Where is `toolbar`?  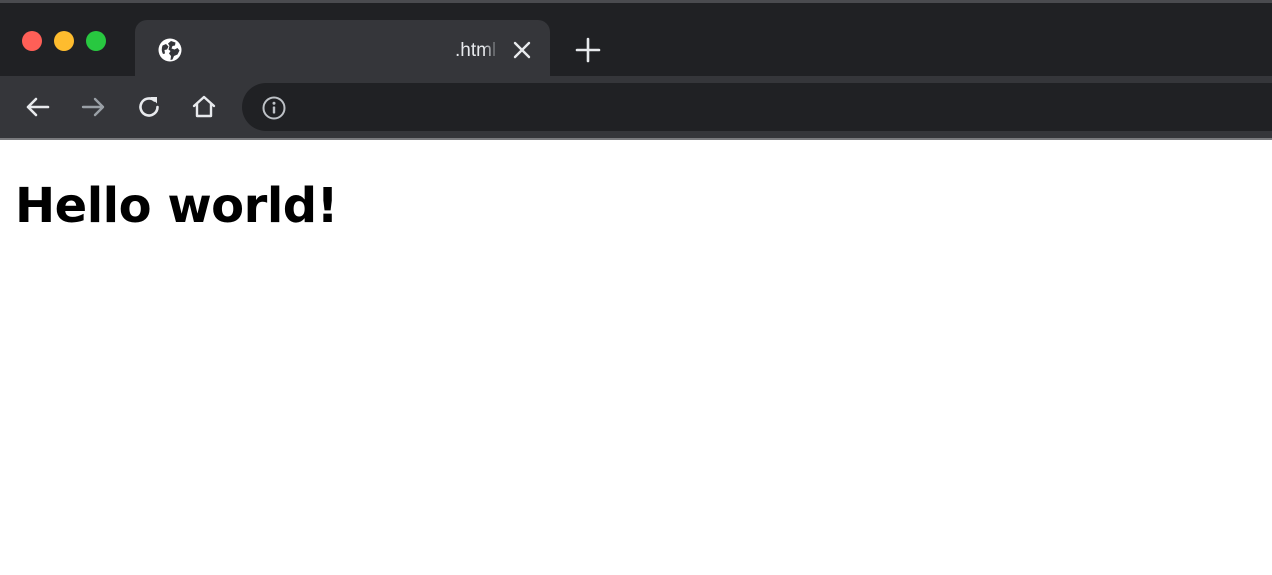 toolbar is located at coordinates (636, 107).